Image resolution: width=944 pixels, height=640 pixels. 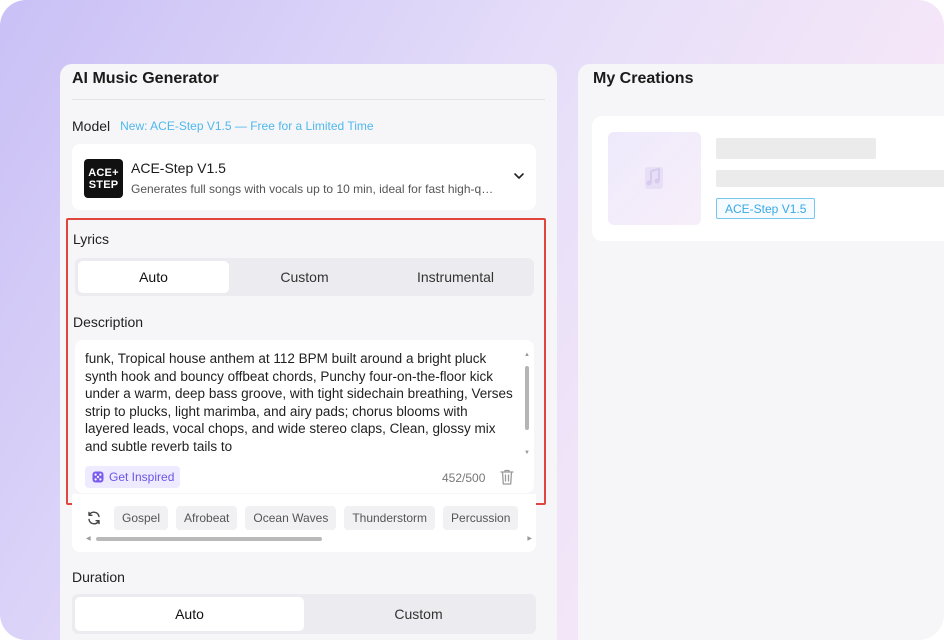 What do you see at coordinates (643, 78) in the screenshot?
I see `creations-title: My Creations` at bounding box center [643, 78].